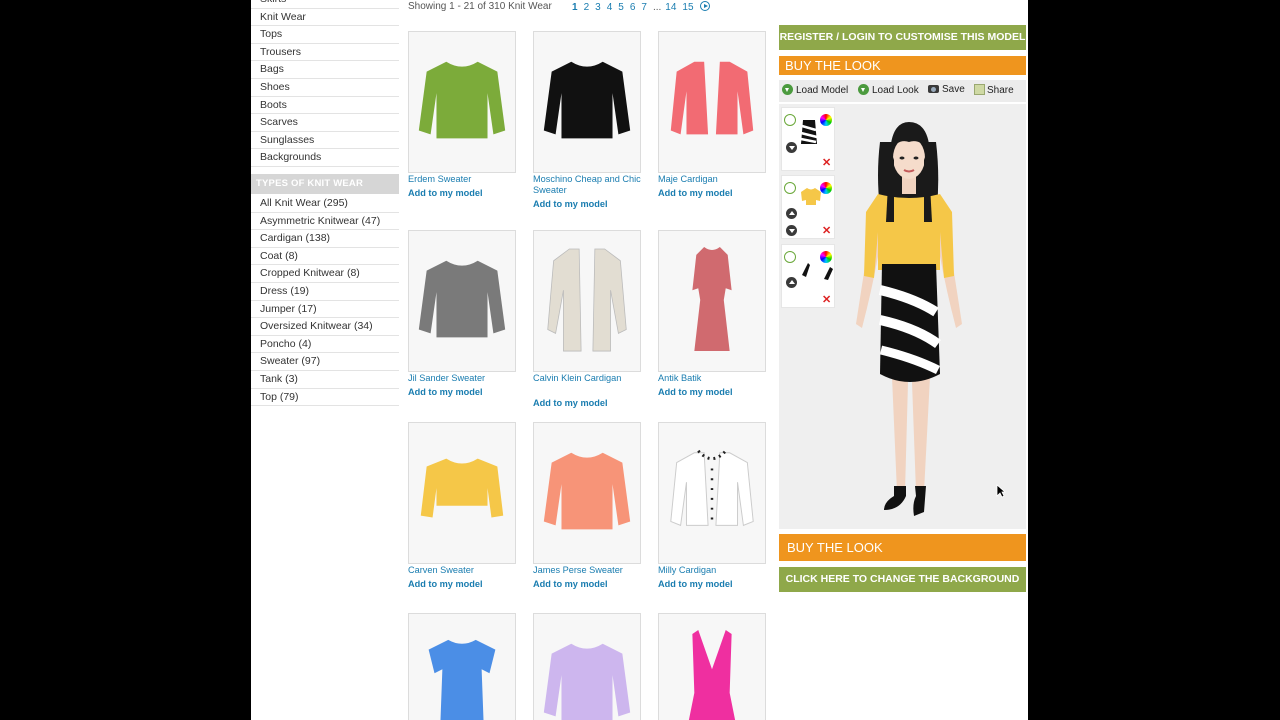  Describe the element at coordinates (325, 239) in the screenshot. I see `type-item-cardigan: Cardigan (138)` at that location.